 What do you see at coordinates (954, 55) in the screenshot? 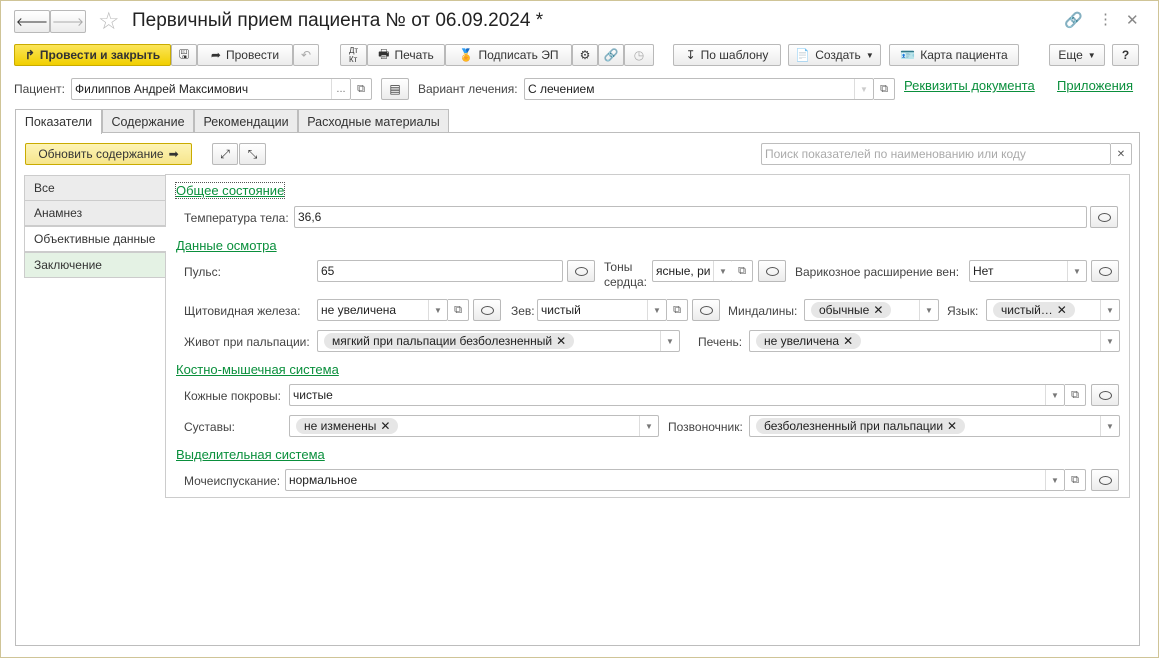
I see `patient-card-button: 🪪 Карта пациента` at bounding box center [954, 55].